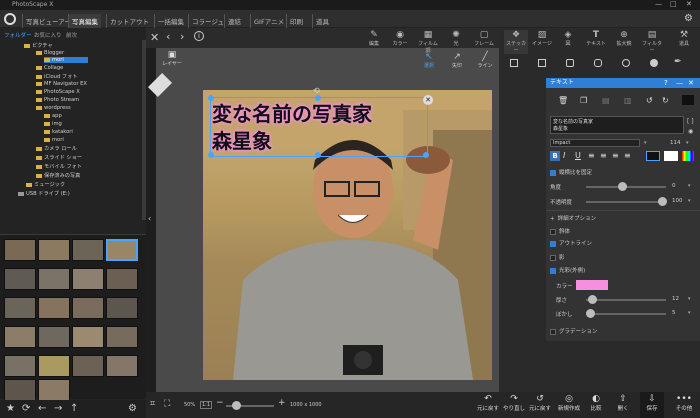 This screenshot has width=700, height=418. I want to click on glow-option: 光彩(外側), so click(567, 270).